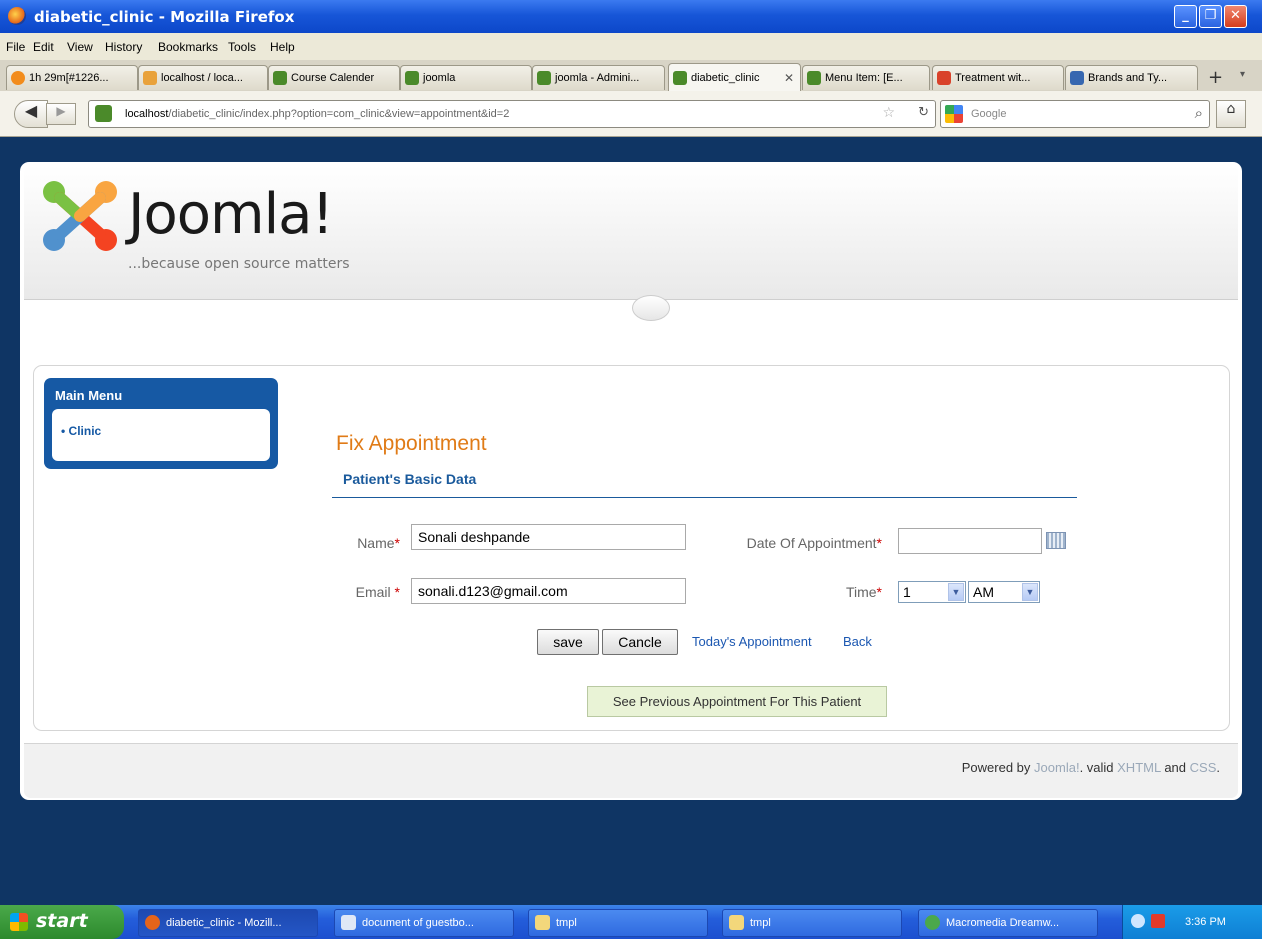  What do you see at coordinates (640, 642) in the screenshot?
I see `cancel-button: Cancle` at bounding box center [640, 642].